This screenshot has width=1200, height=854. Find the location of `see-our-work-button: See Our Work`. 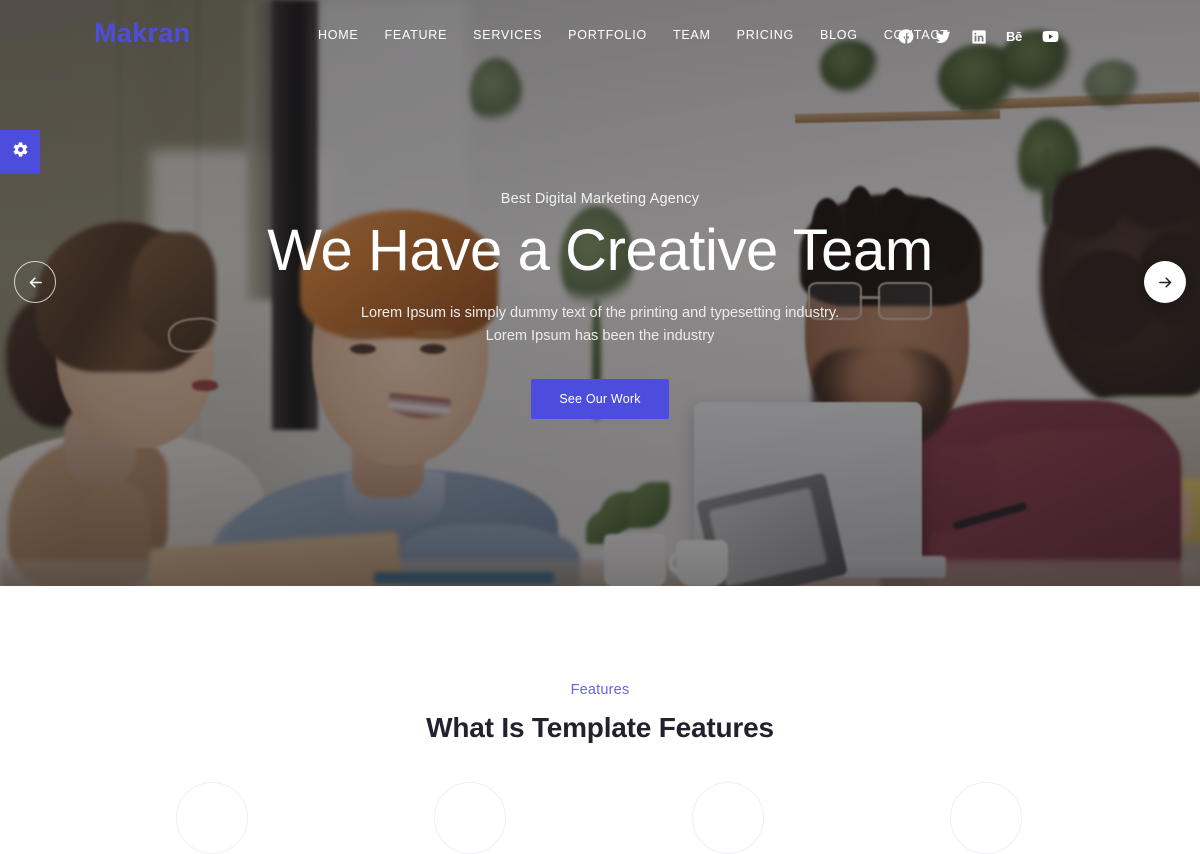

see-our-work-button: See Our Work is located at coordinates (600, 398).